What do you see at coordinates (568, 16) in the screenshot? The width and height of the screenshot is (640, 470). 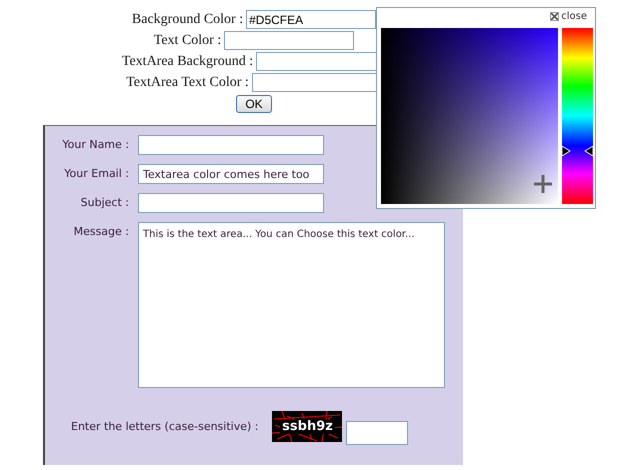 I see `close-button: close` at bounding box center [568, 16].